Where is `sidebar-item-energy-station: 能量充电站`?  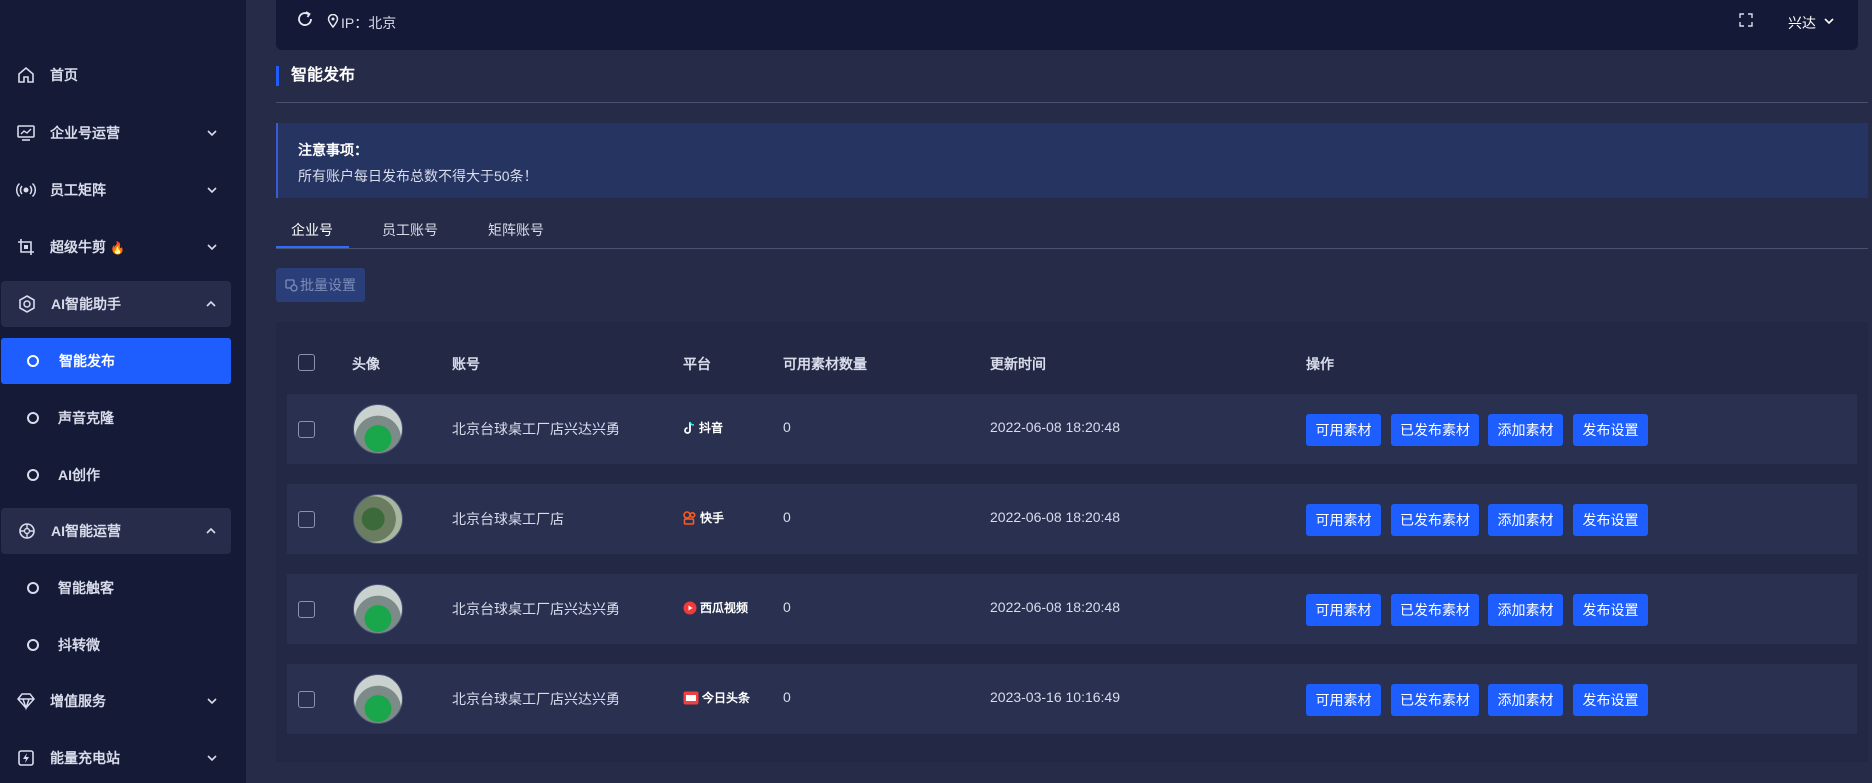 sidebar-item-energy-station: 能量充电站 is located at coordinates (116, 758).